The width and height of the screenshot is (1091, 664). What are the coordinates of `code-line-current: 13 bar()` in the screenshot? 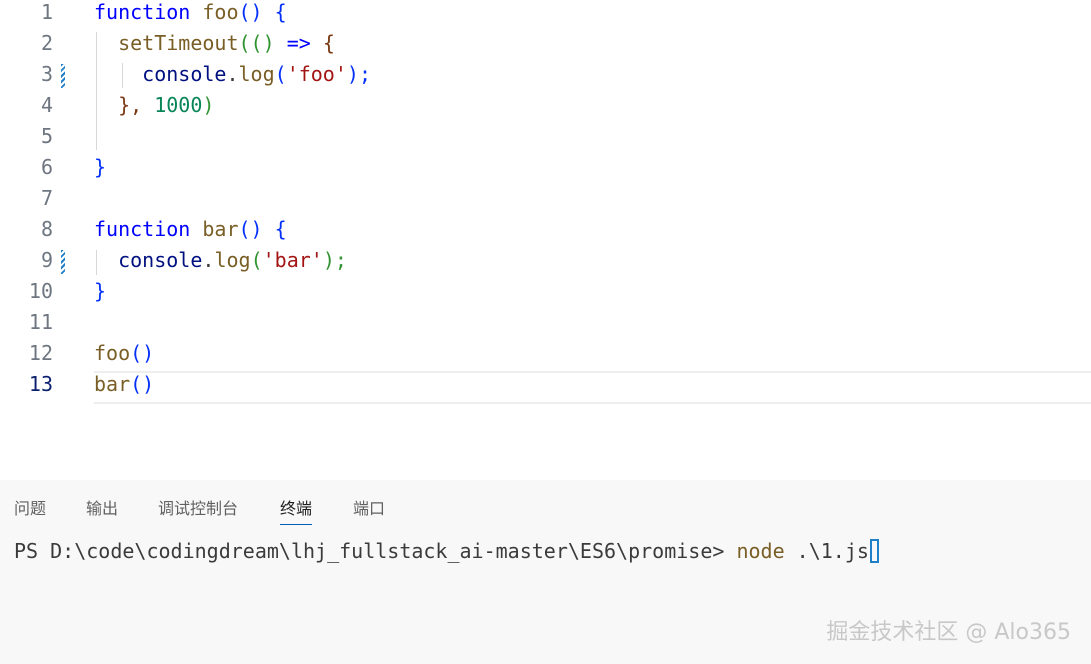 It's located at (545, 387).